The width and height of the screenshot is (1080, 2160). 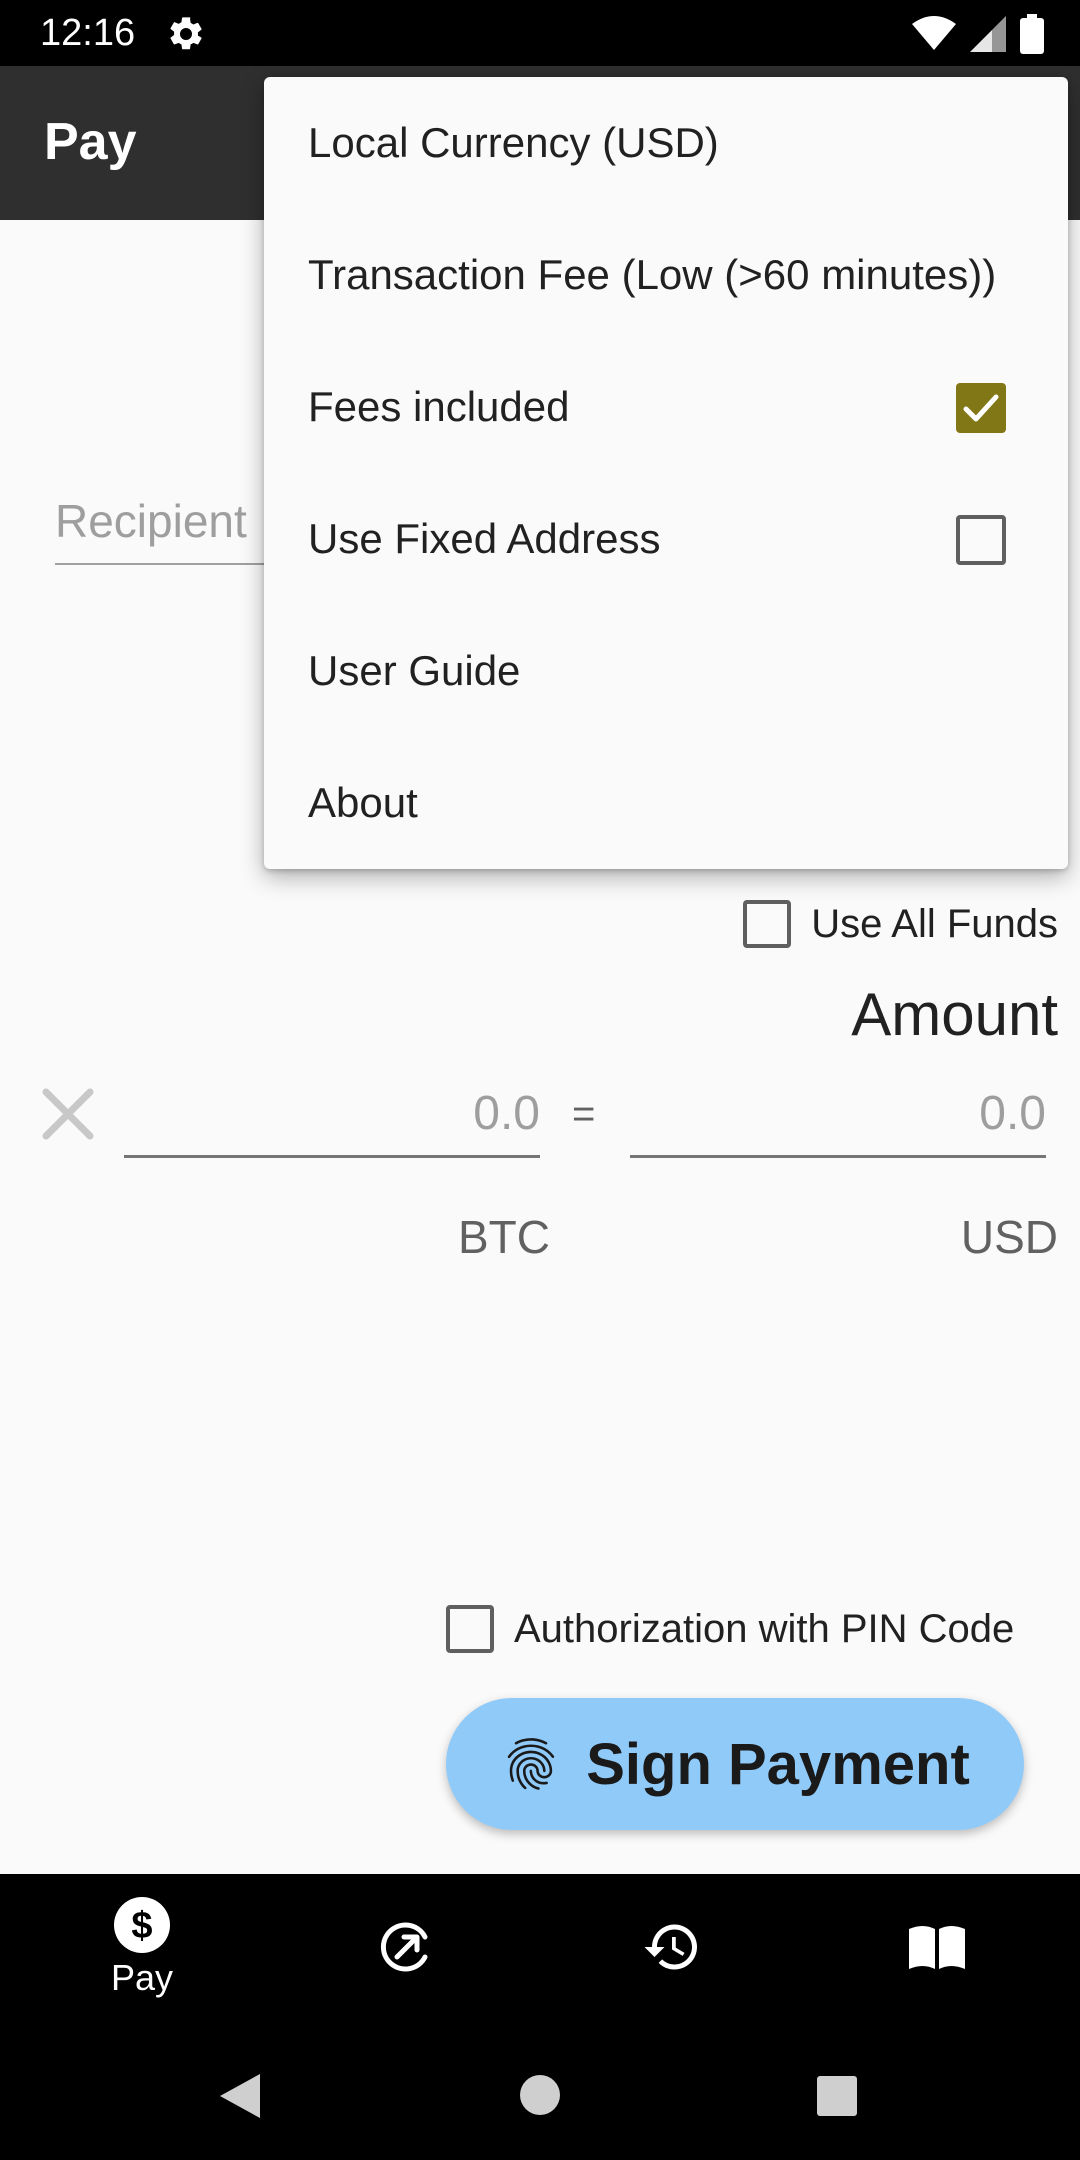 What do you see at coordinates (470, 1629) in the screenshot?
I see `pin-authorization-box` at bounding box center [470, 1629].